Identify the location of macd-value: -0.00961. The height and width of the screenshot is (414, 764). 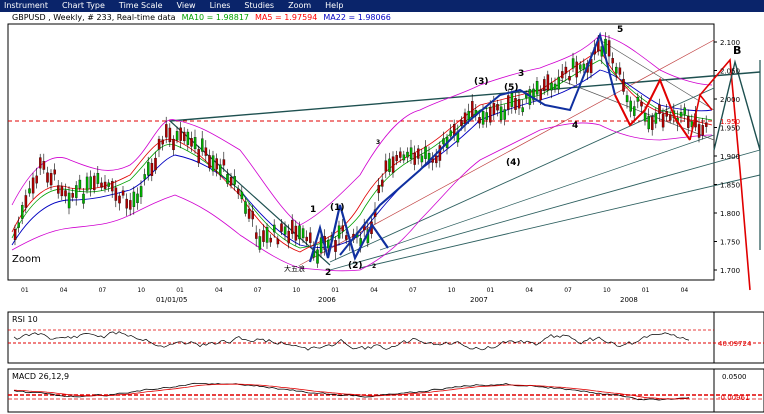
(733, 398).